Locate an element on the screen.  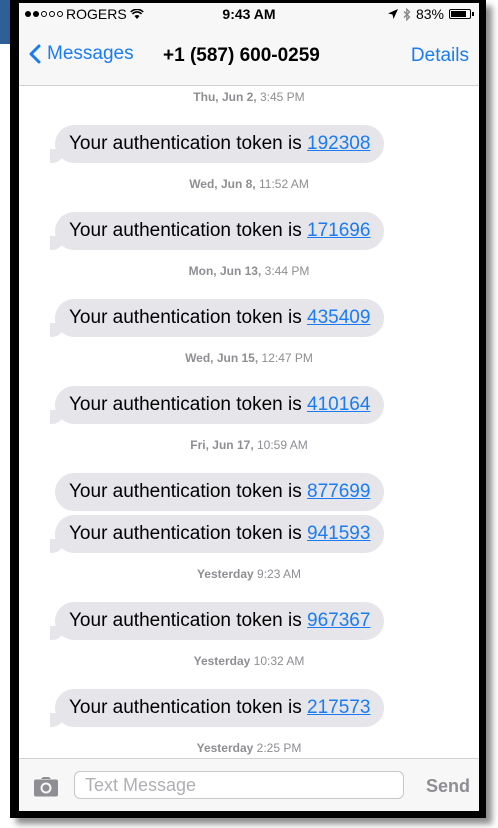
camera-icon is located at coordinates (46, 787).